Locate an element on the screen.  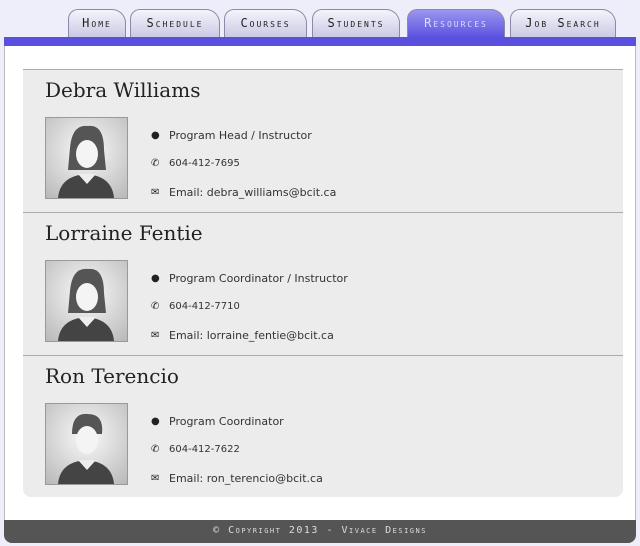
phone-row: ✆ 604-412-7695 is located at coordinates (195, 163).